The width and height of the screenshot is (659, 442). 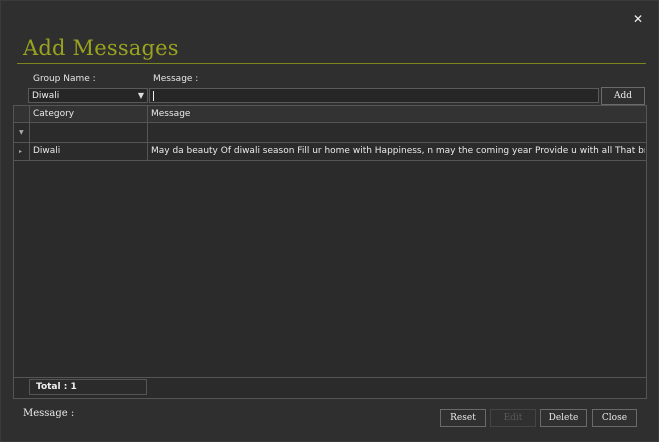 What do you see at coordinates (638, 19) in the screenshot?
I see `close-icon: ✕` at bounding box center [638, 19].